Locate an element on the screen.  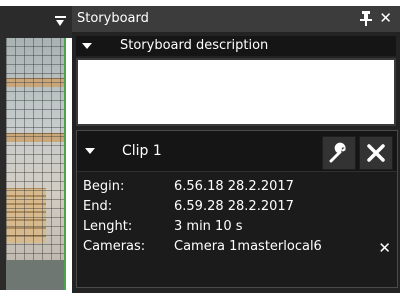
close-icon is located at coordinates (376, 153).